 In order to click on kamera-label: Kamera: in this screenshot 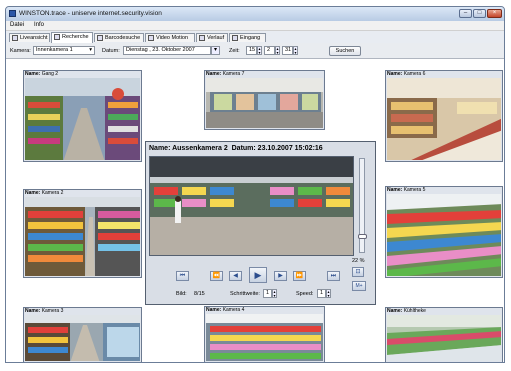, I will do `click(20, 51)`.